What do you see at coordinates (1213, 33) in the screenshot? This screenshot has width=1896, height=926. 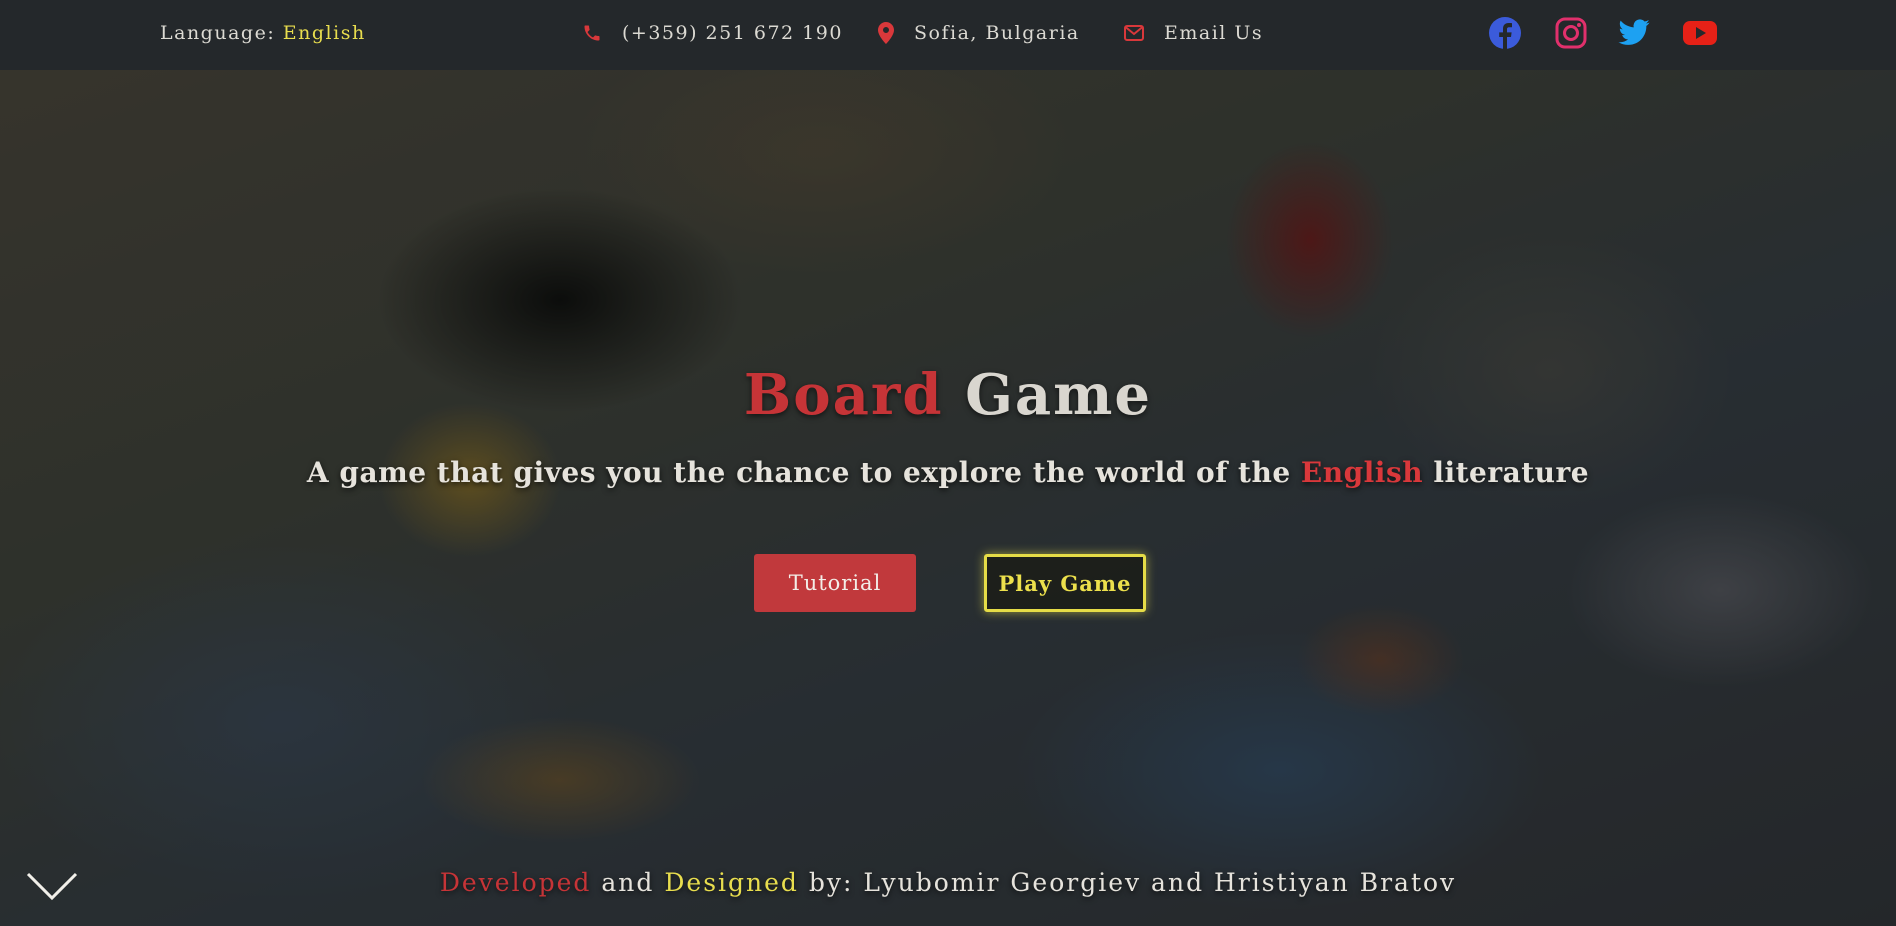 I see `email-link: Email Us` at bounding box center [1213, 33].